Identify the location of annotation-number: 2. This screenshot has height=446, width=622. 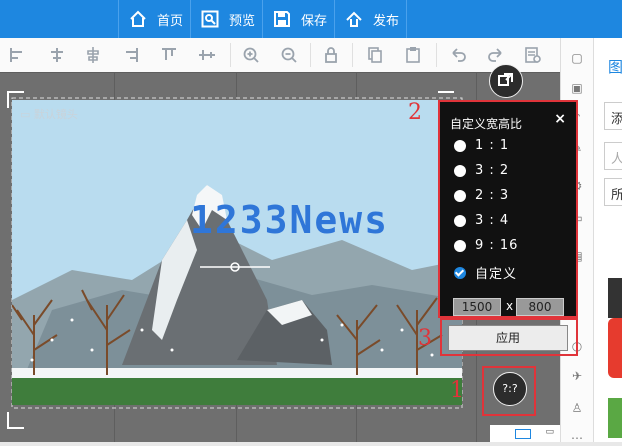
(415, 112).